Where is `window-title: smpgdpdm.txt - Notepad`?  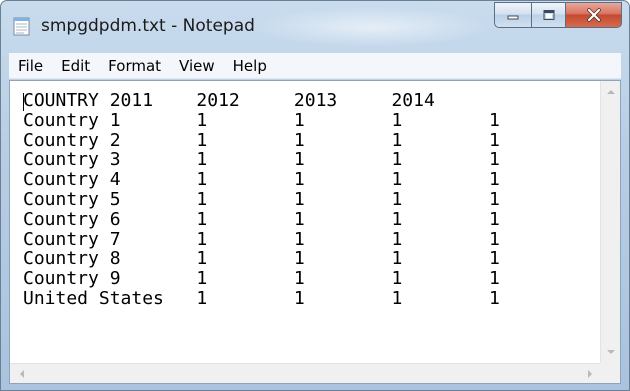 window-title: smpgdpdm.txt - Notepad is located at coordinates (148, 26).